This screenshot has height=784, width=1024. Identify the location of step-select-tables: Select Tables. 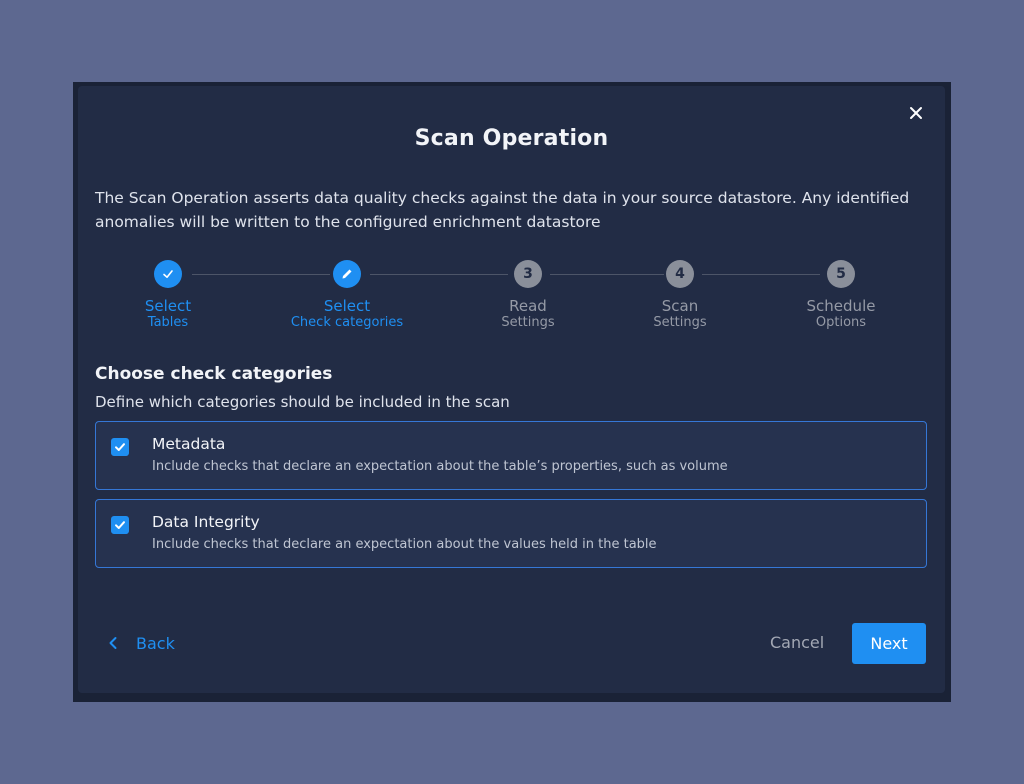
(168, 295).